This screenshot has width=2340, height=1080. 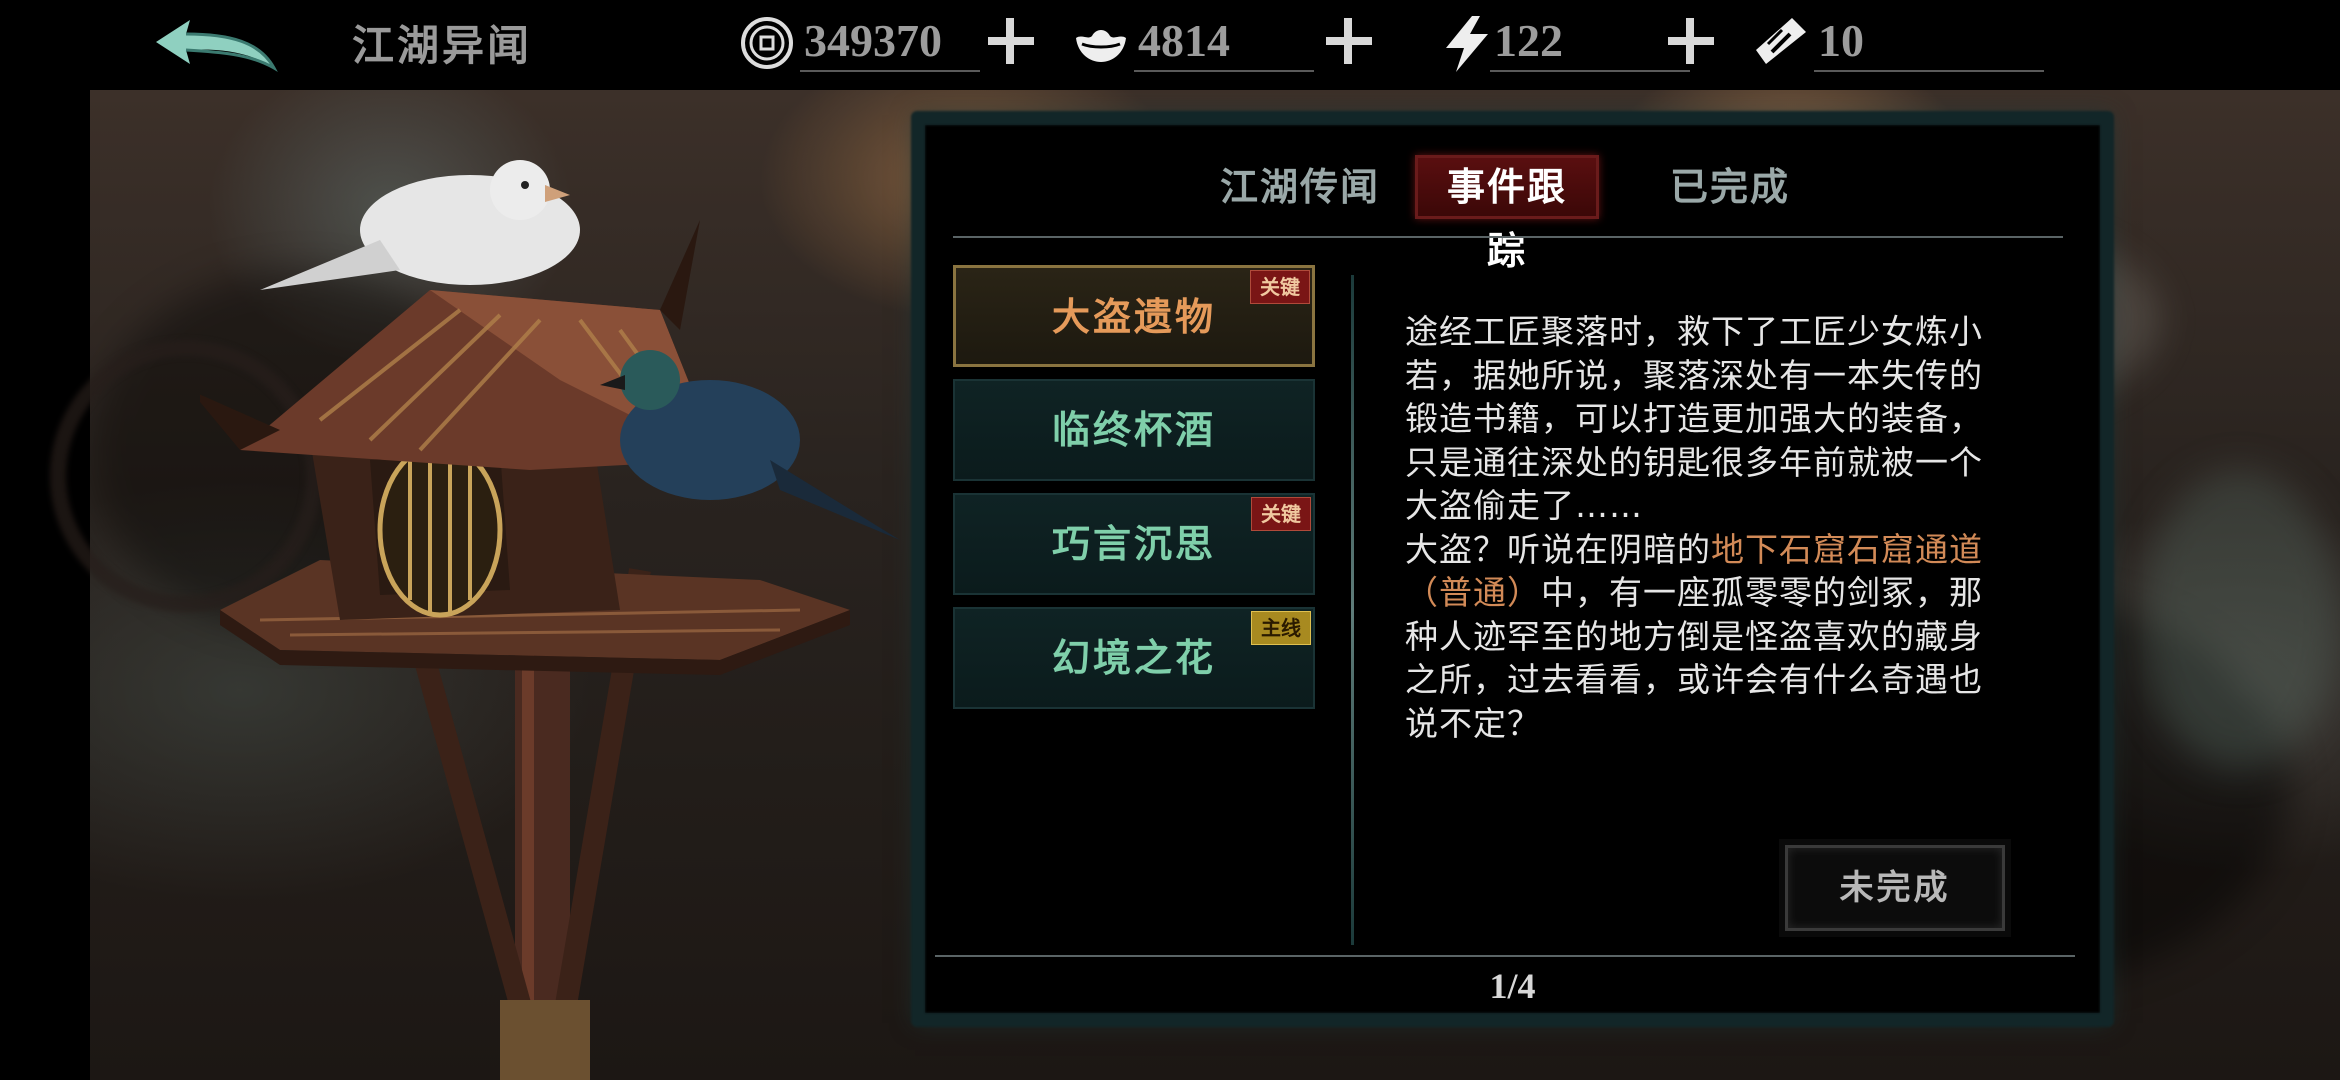 I want to click on tab-jianghu-rumors: 江湖传闻, so click(x=1300, y=187).